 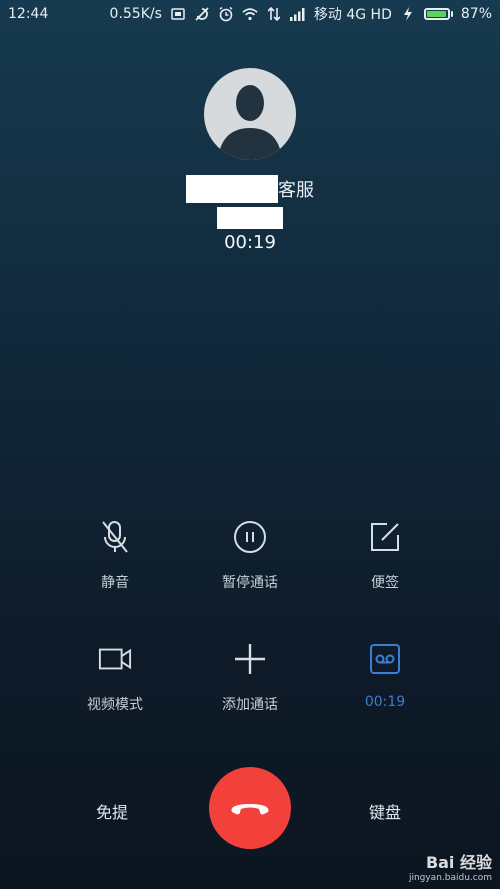 What do you see at coordinates (226, 14) in the screenshot?
I see `alarm-icon` at bounding box center [226, 14].